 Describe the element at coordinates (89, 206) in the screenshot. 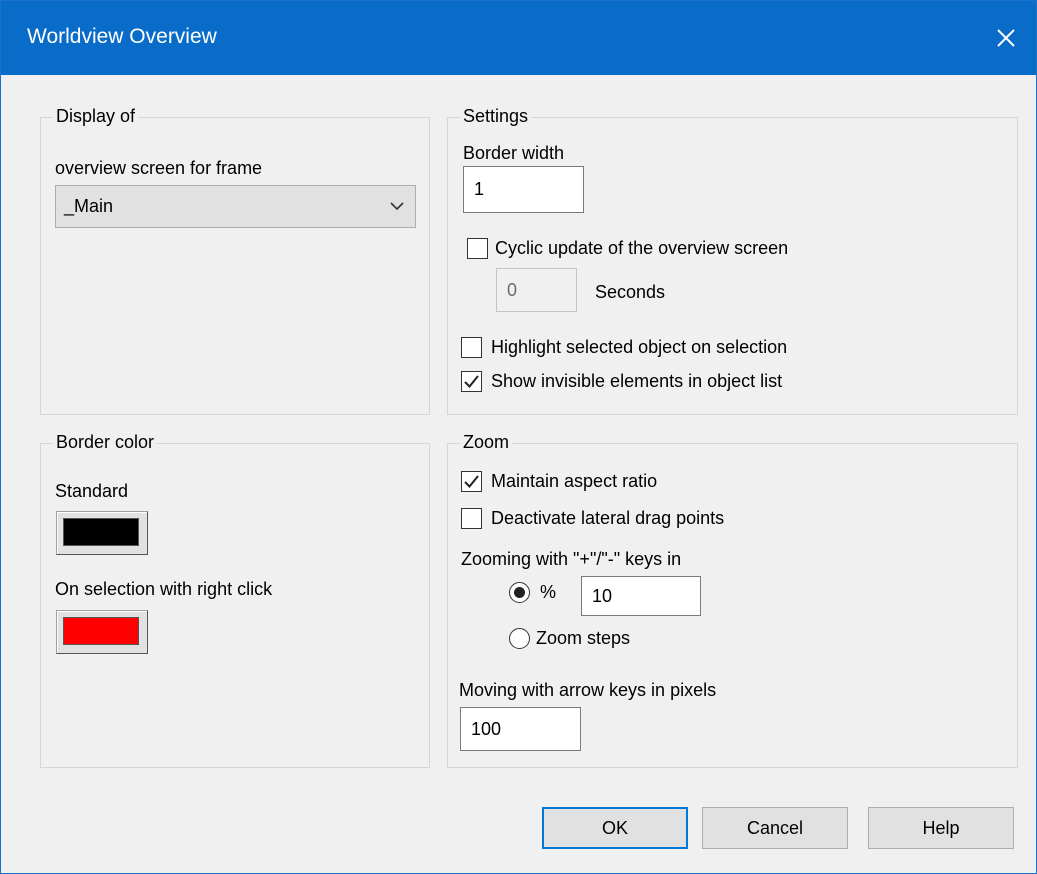

I see `frame-select-value: _Main` at that location.